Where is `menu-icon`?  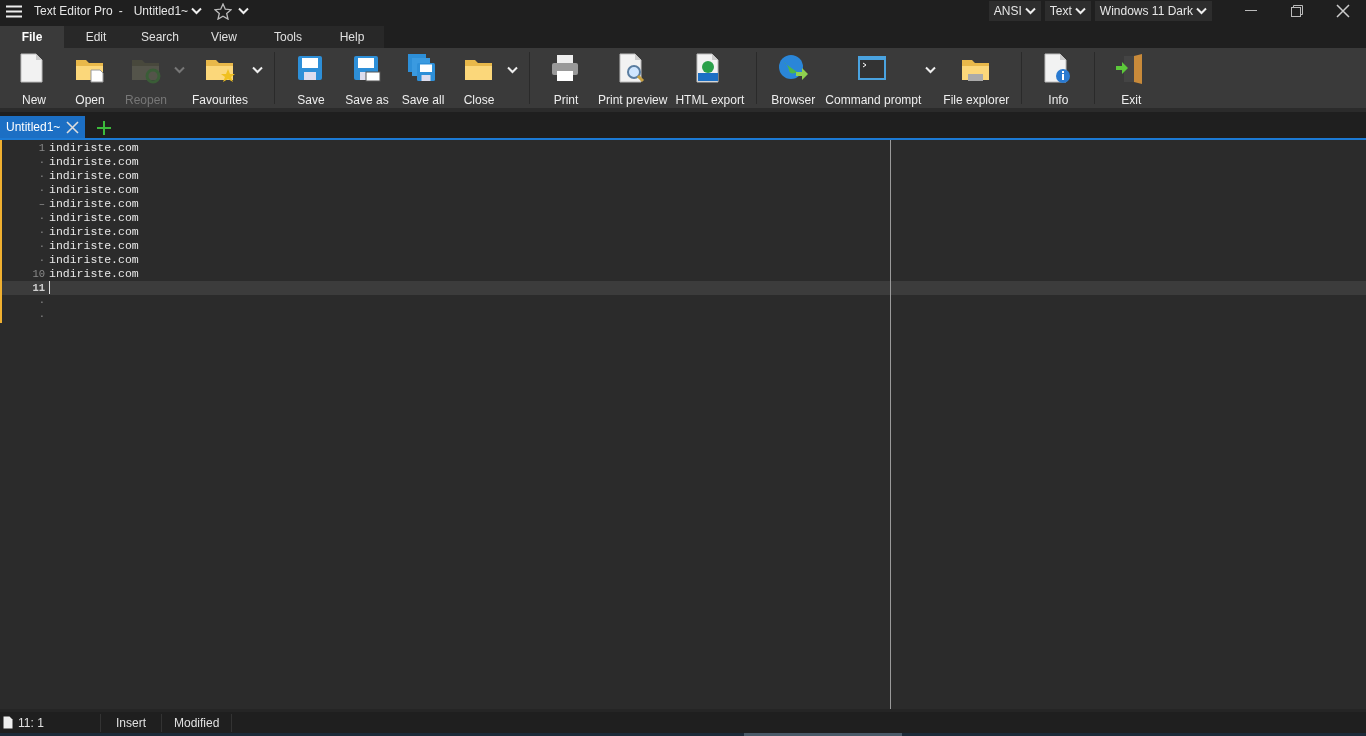
menu-icon is located at coordinates (14, 11).